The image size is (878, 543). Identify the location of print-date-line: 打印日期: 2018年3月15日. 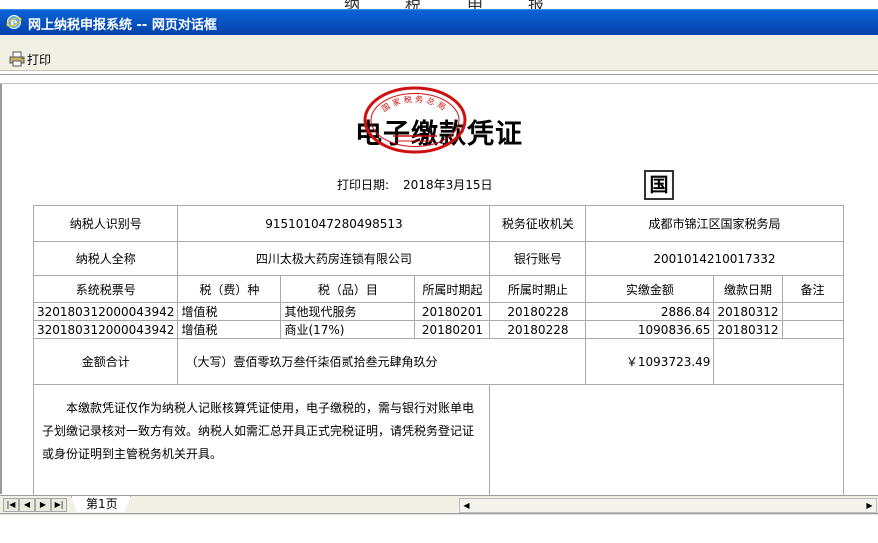
(415, 184).